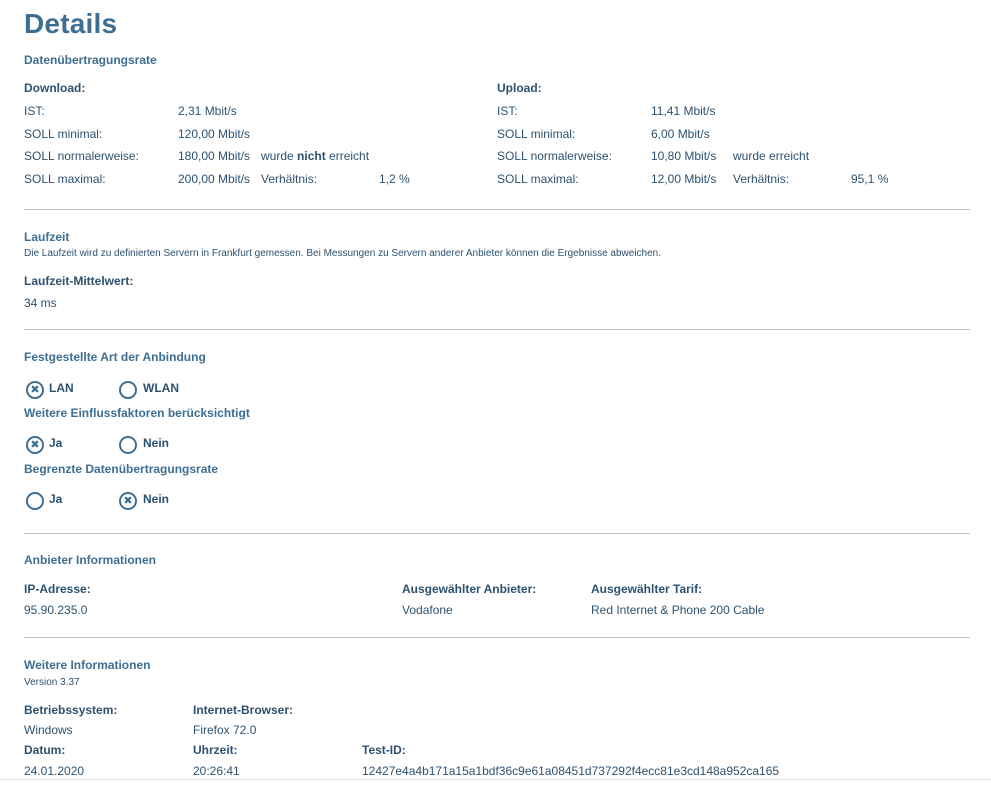 This screenshot has height=793, width=991. I want to click on ip-value: 95.90.235.0, so click(56, 610).